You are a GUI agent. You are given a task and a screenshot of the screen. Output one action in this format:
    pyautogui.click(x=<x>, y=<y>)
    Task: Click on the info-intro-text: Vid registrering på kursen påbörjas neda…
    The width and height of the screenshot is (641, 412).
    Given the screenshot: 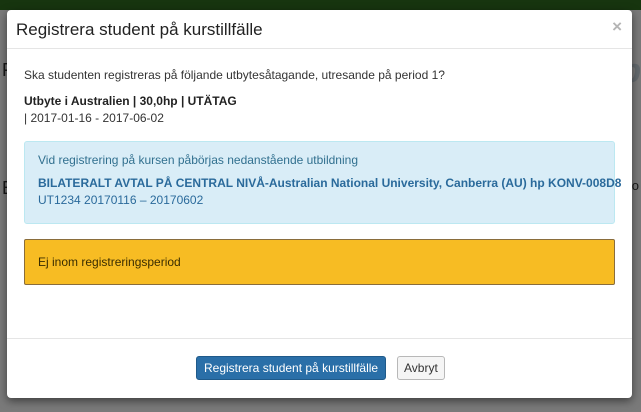 What is the action you would take?
    pyautogui.click(x=198, y=160)
    